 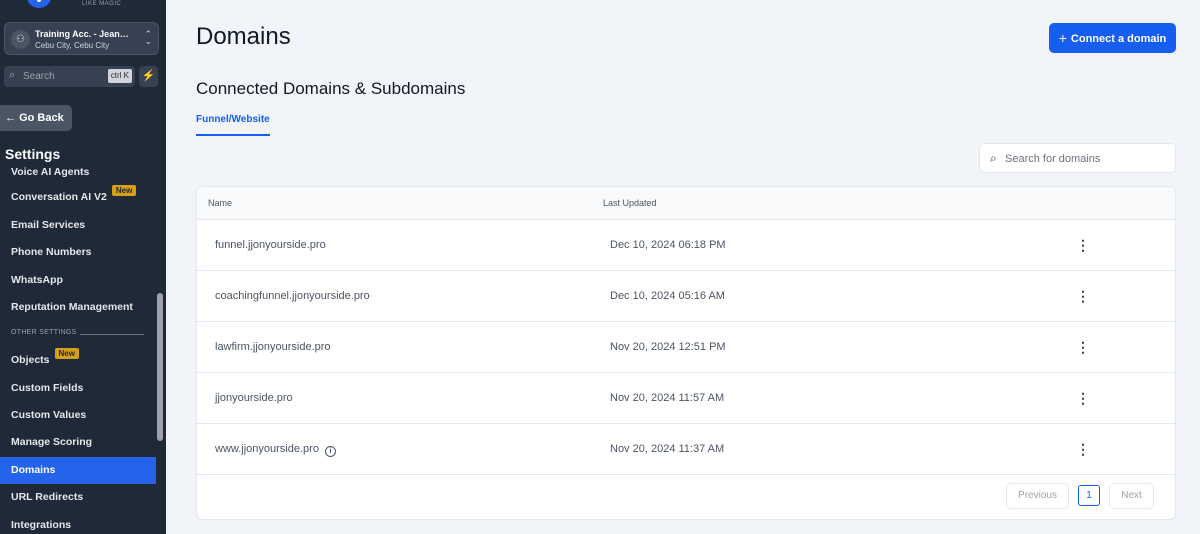 I want to click on search-shortcut-badge: ctrl K, so click(x=119, y=76).